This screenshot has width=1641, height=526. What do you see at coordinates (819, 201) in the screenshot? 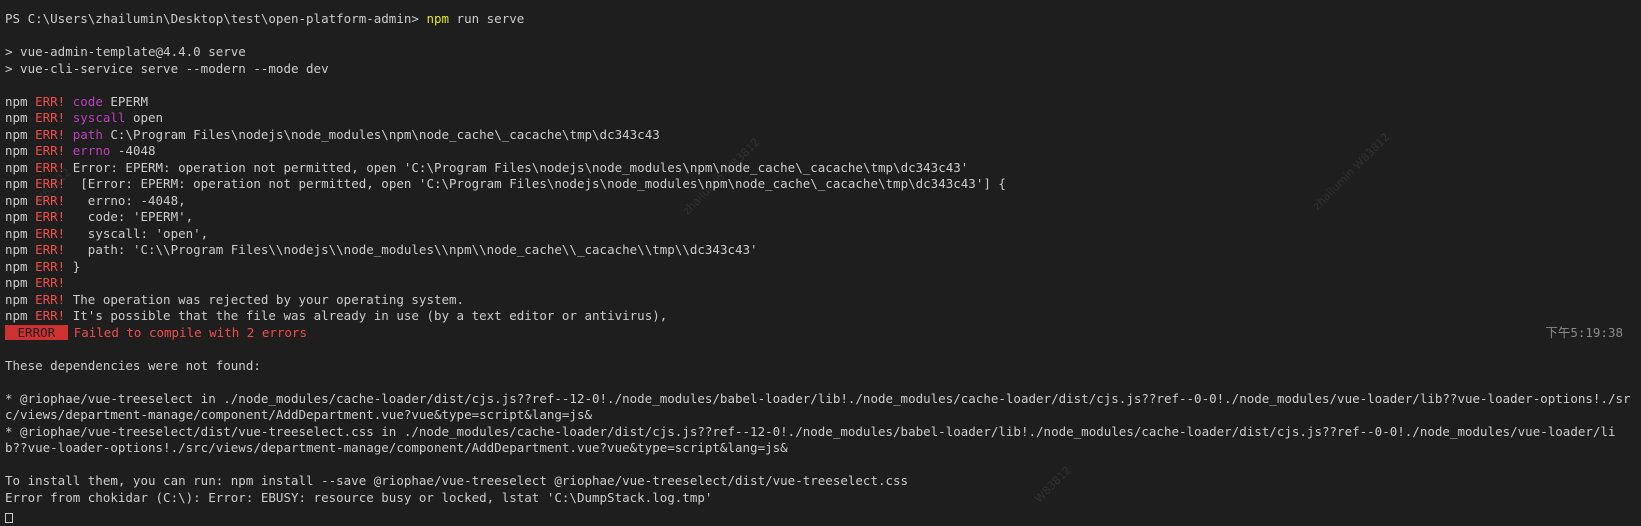
I see `npm-error-line: npm ERR! errno: -4048,` at bounding box center [819, 201].